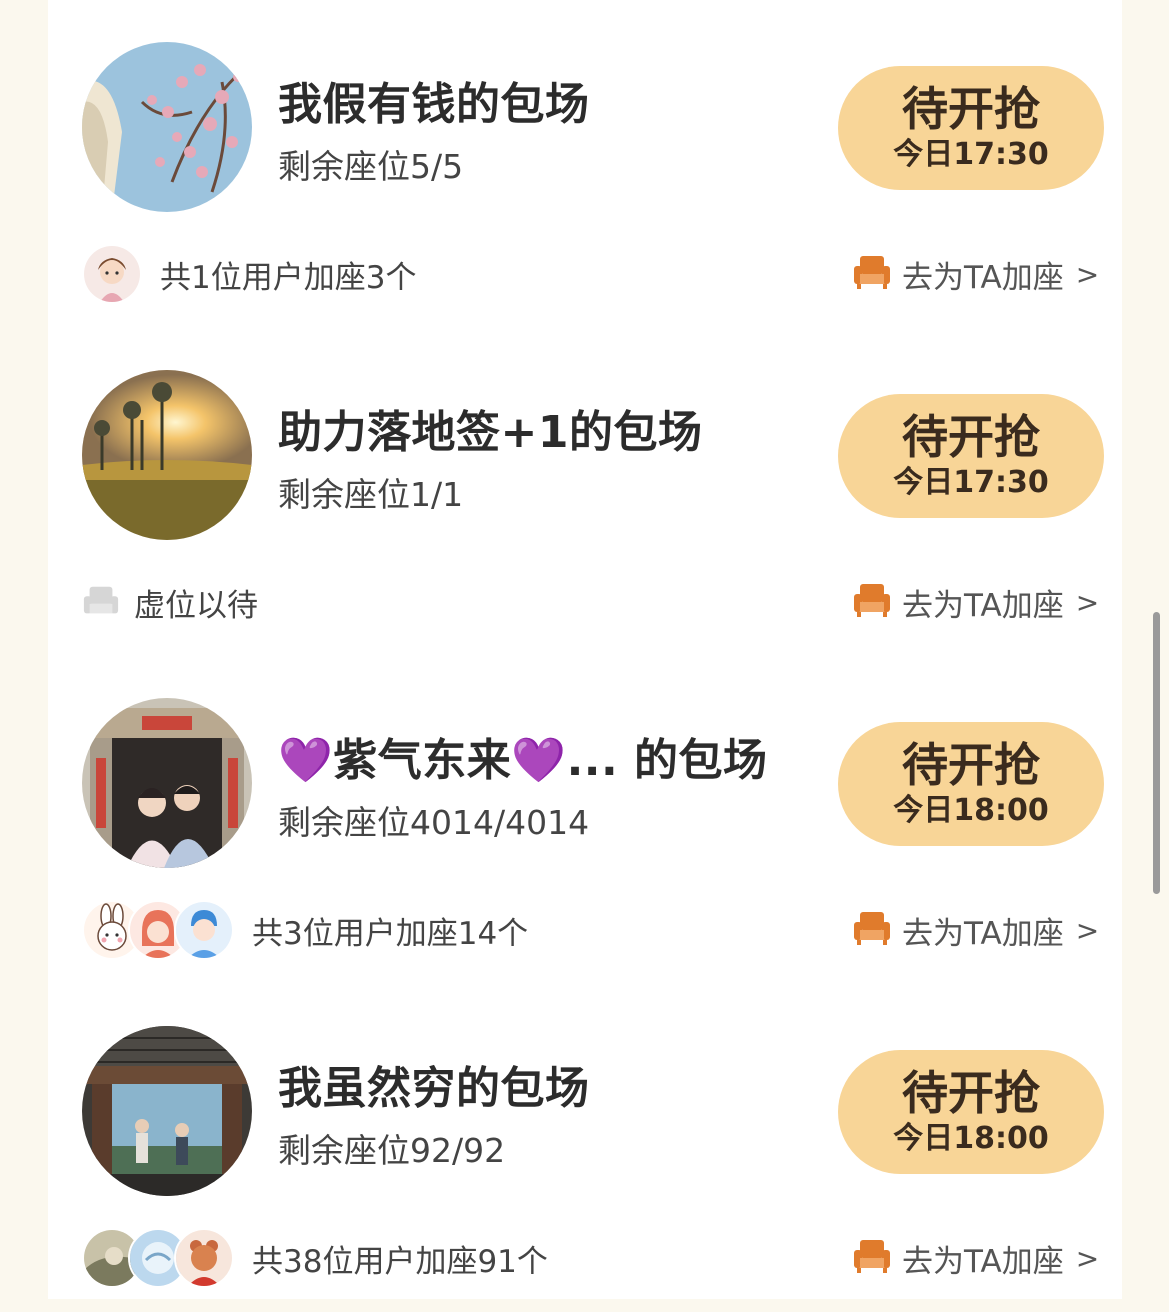 Image resolution: width=1169 pixels, height=1312 pixels. I want to click on remaining-seats: 剩余座位4014/4014, so click(434, 822).